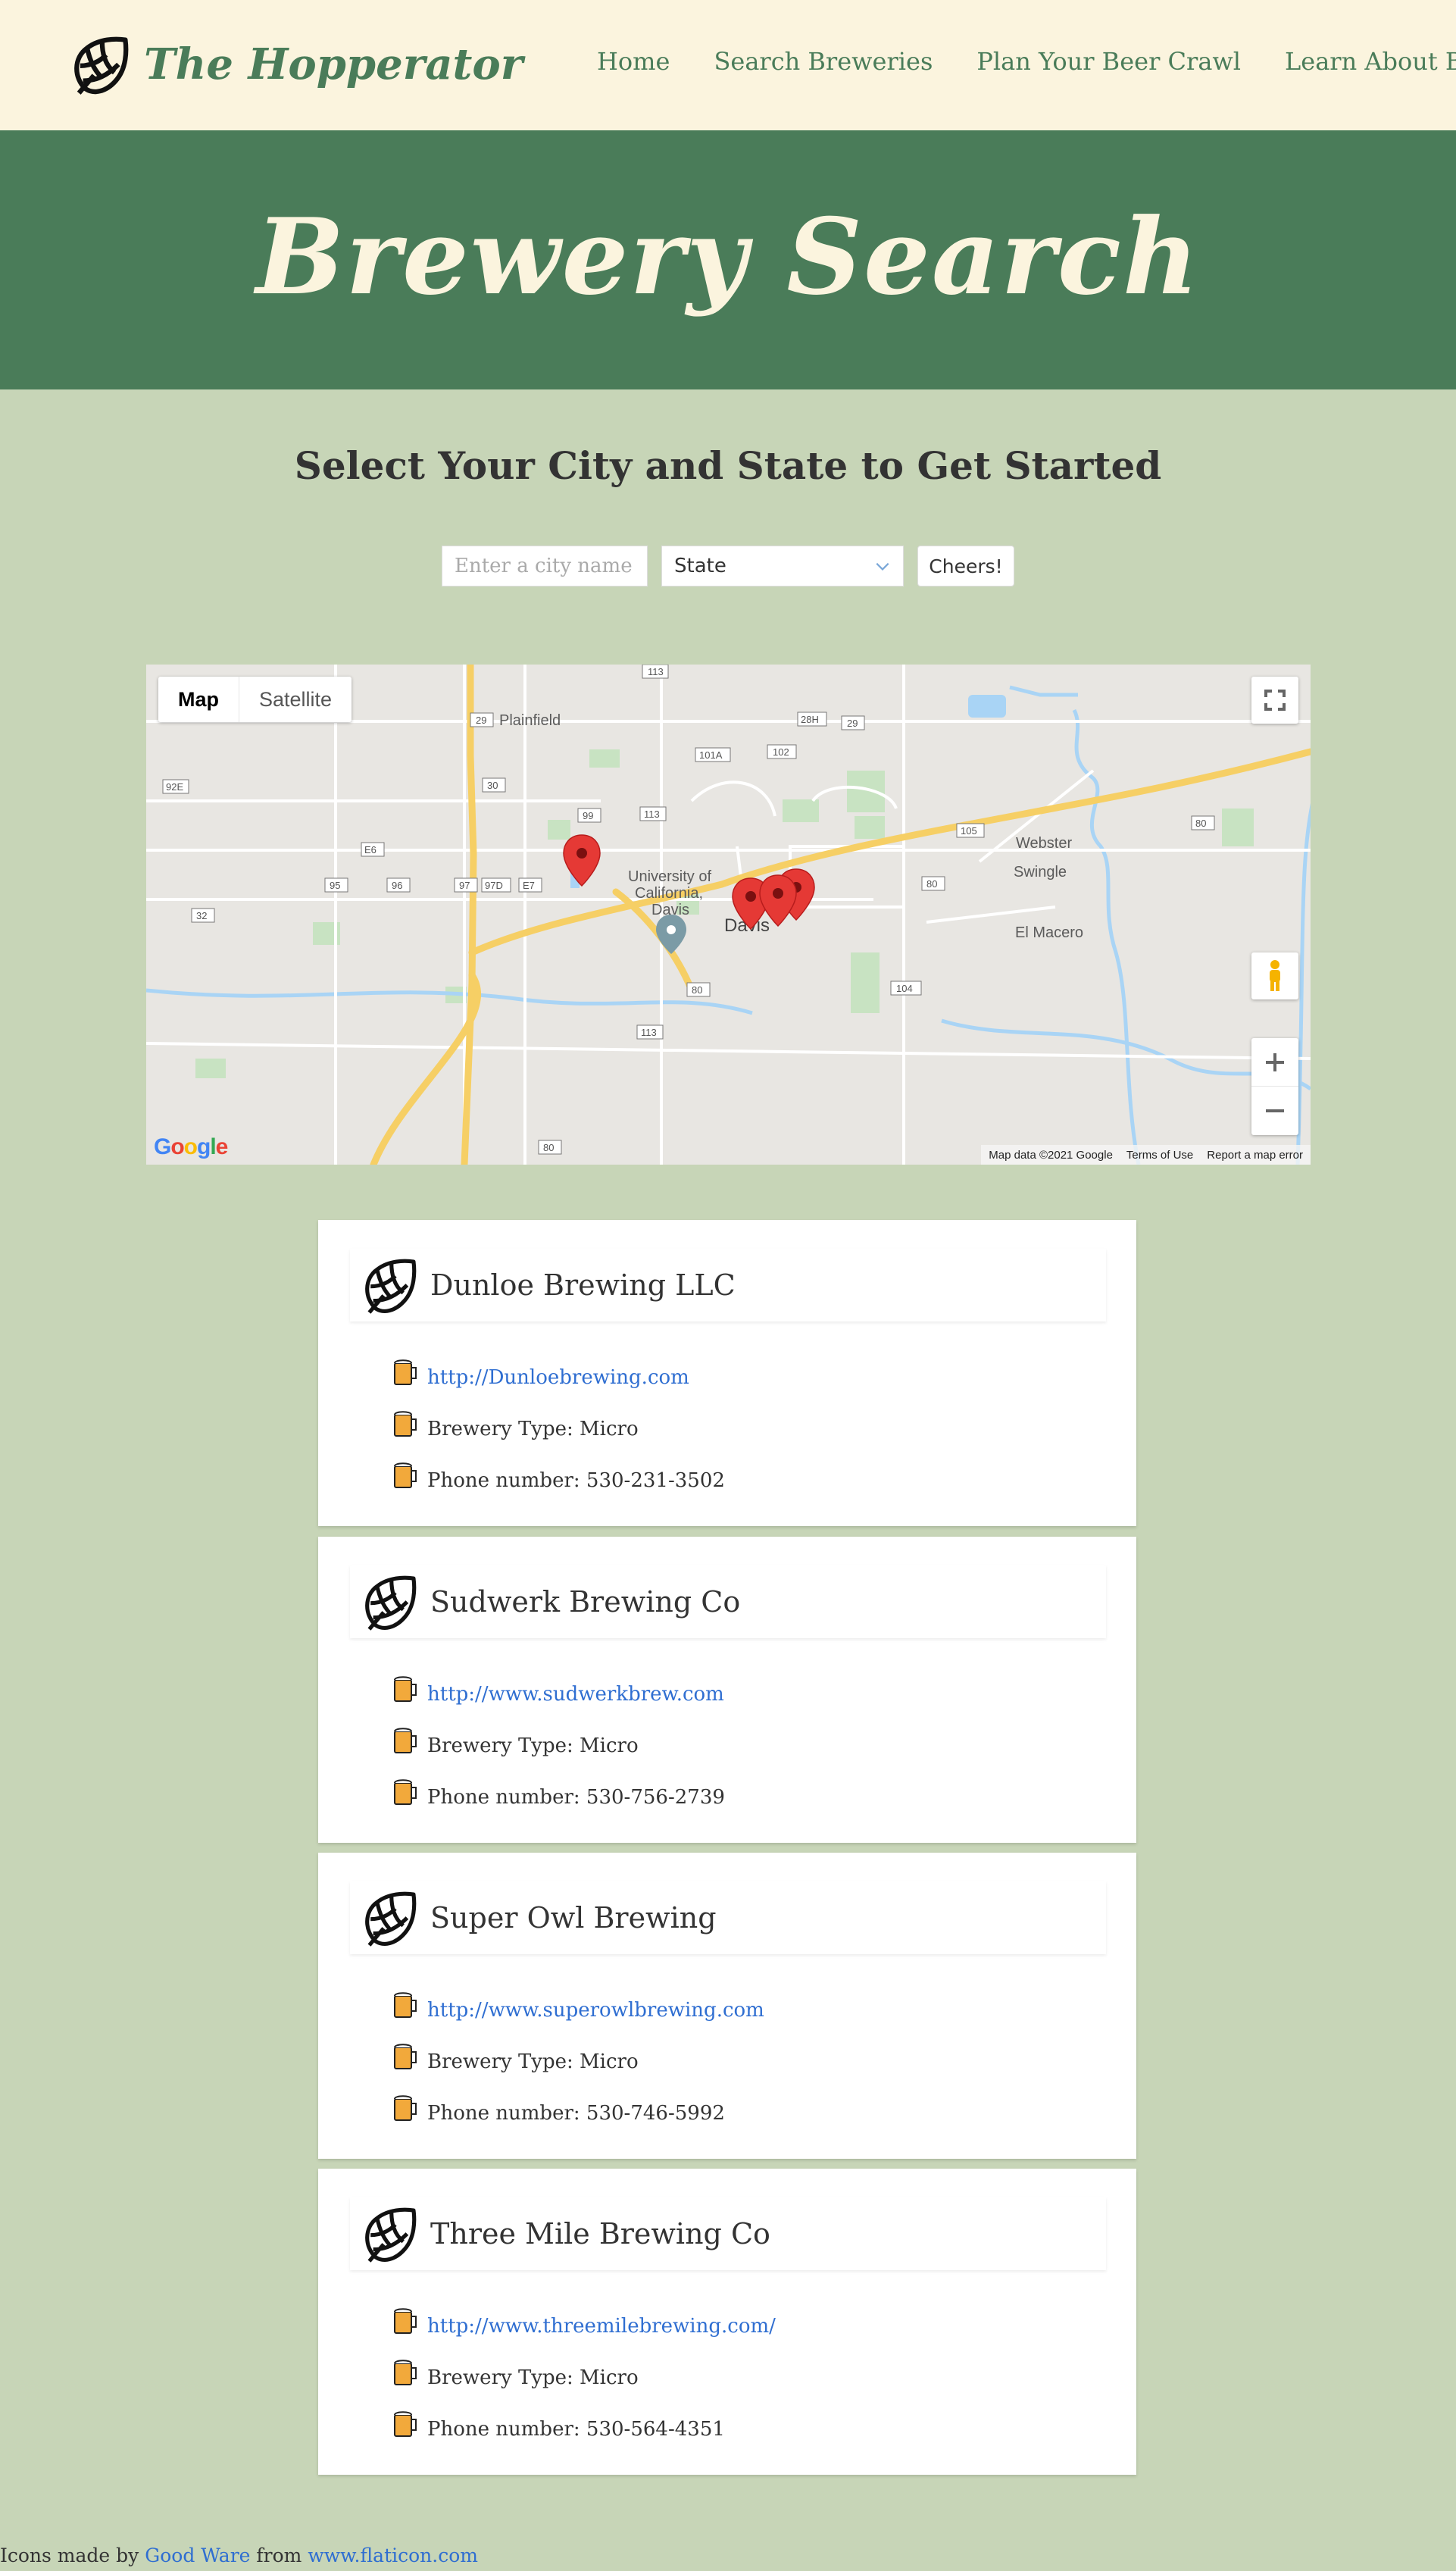  Describe the element at coordinates (197, 2555) in the screenshot. I see `icon-author-link: Good Ware` at that location.